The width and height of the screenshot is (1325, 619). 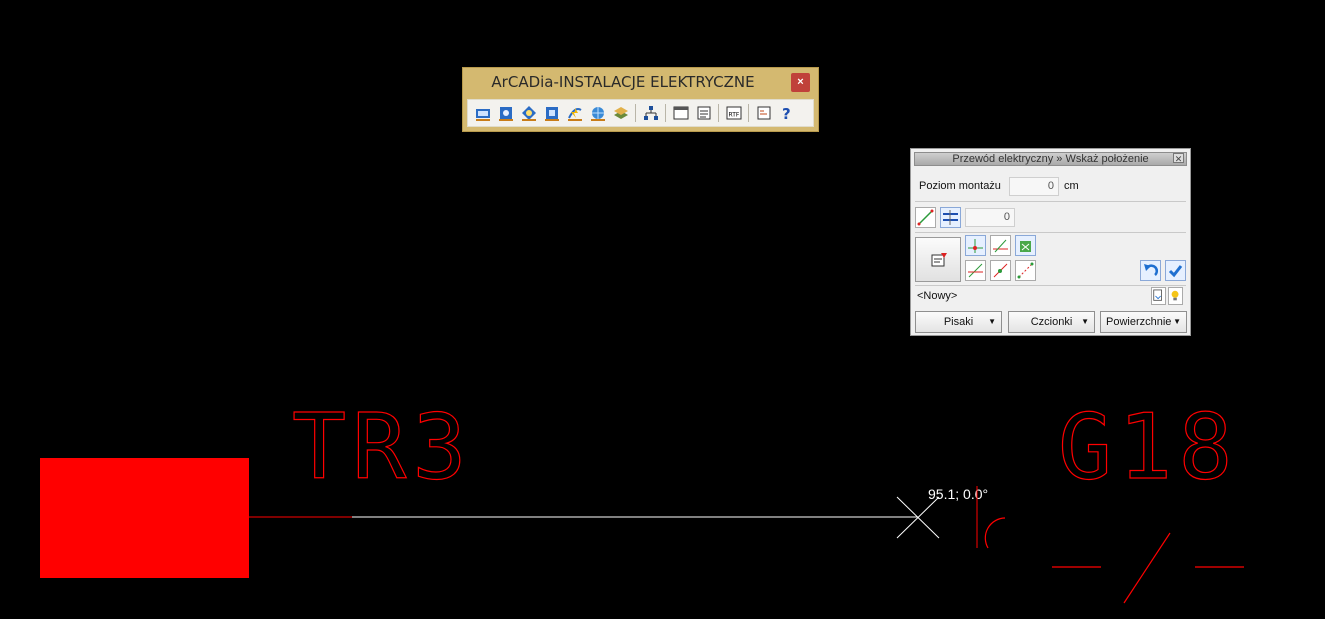 What do you see at coordinates (574, 113) in the screenshot?
I see `cable-icon` at bounding box center [574, 113].